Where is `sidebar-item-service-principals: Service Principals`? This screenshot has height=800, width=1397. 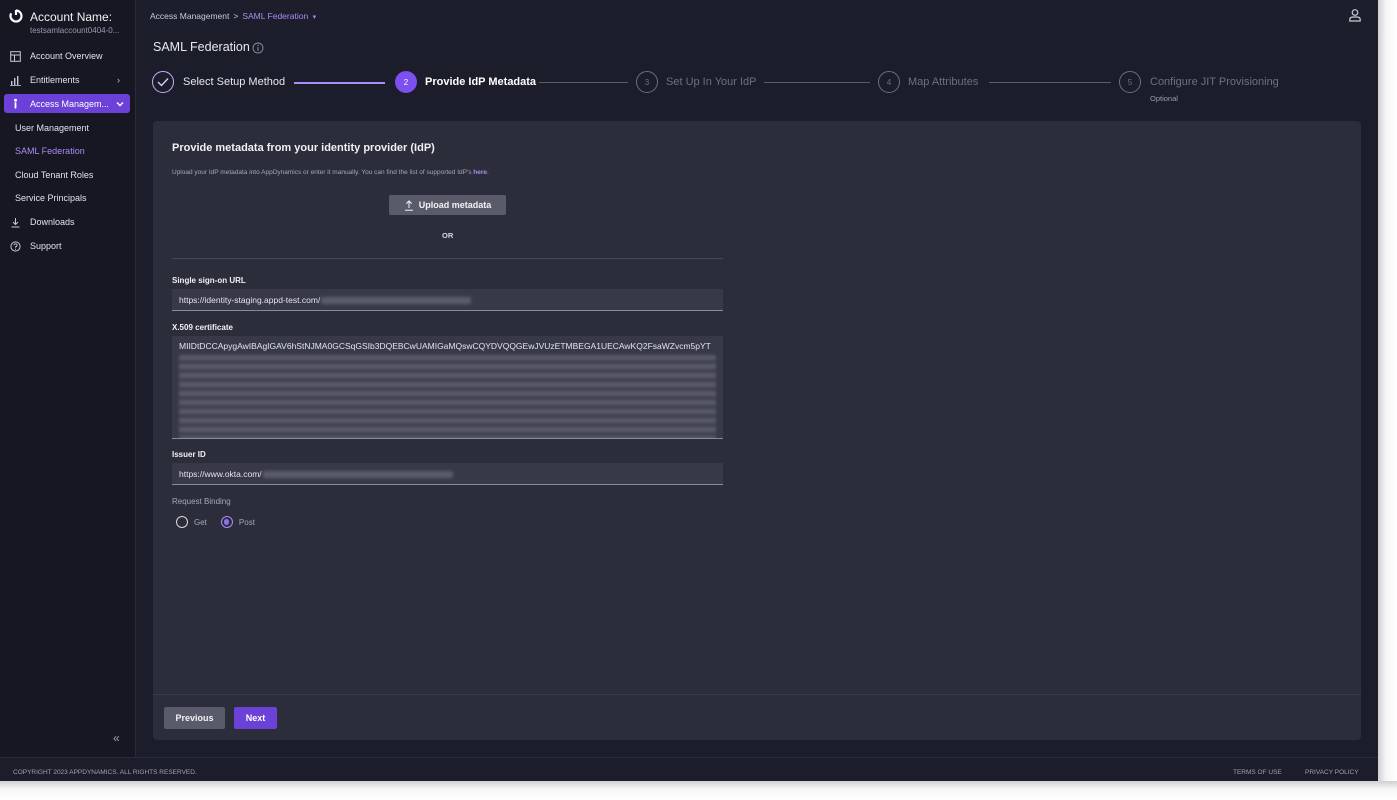 sidebar-item-service-principals: Service Principals is located at coordinates (68, 199).